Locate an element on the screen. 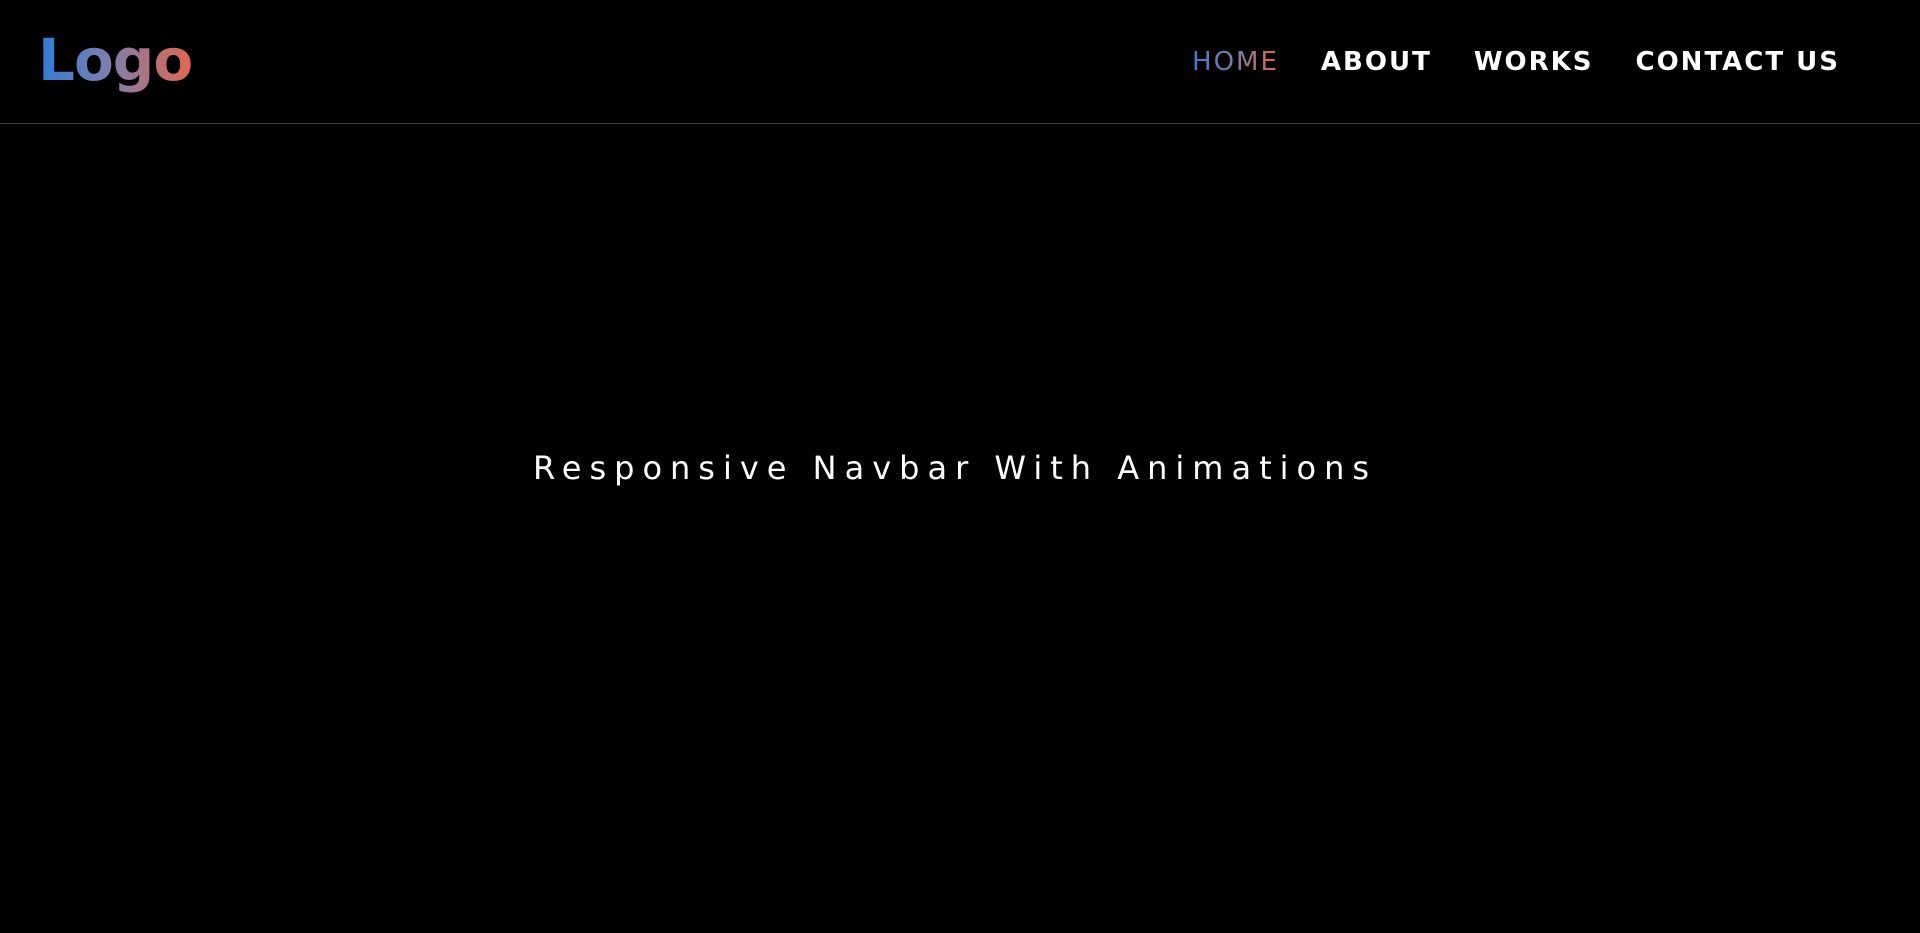  navbar: Logo HOME ABOUT WORKS CONTACT US is located at coordinates (960, 62).